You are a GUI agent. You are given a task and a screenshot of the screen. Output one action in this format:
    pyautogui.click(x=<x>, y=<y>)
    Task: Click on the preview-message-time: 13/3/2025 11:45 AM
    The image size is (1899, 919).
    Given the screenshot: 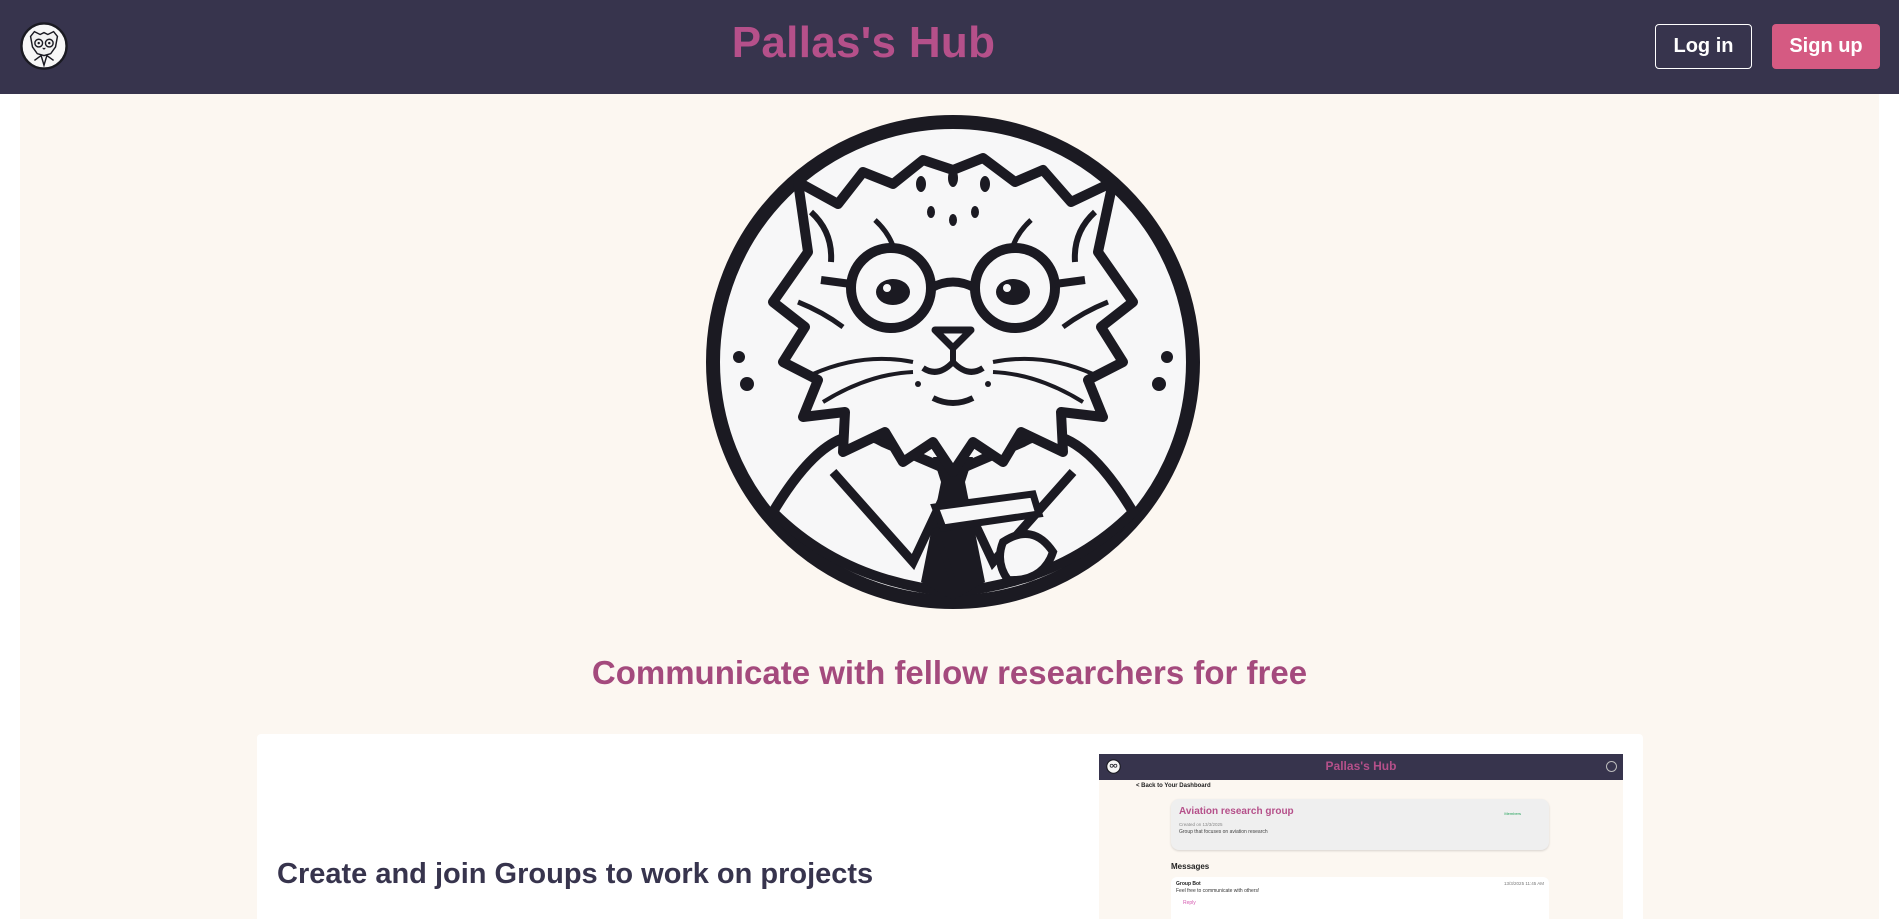 What is the action you would take?
    pyautogui.click(x=1524, y=883)
    